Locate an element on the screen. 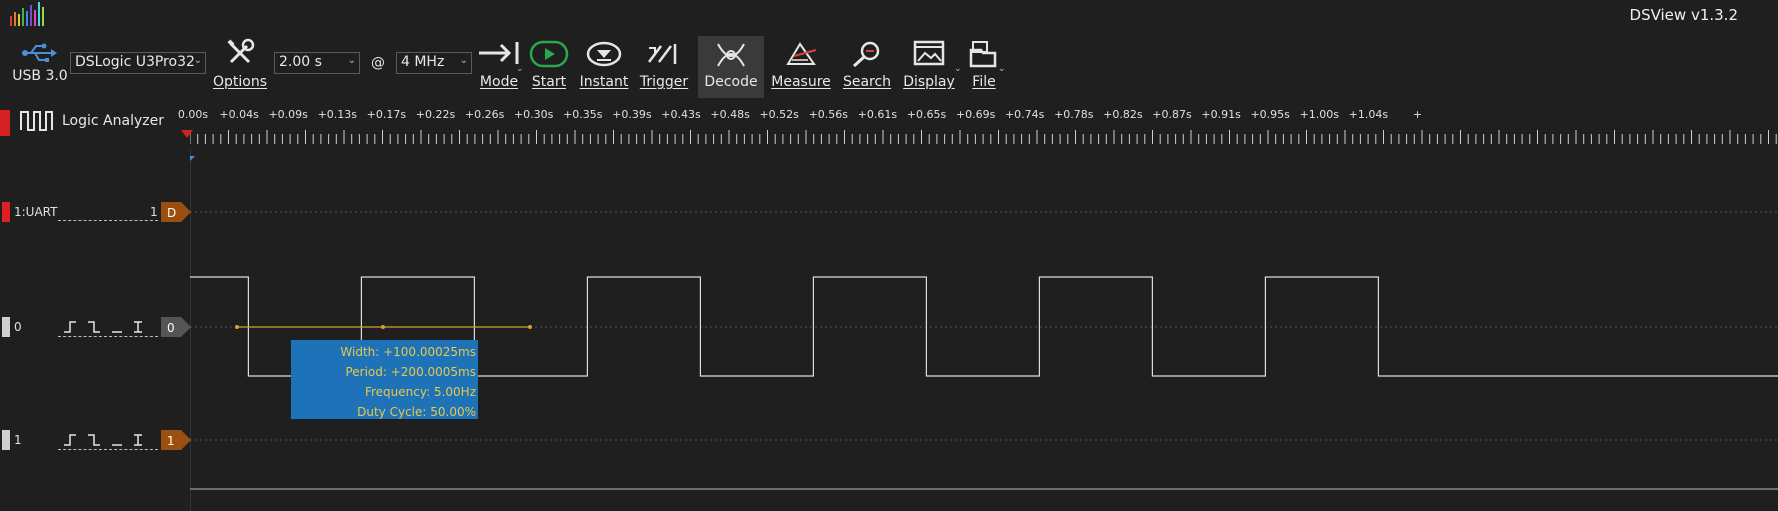  device-select-value: DSLogic U3Pro32 is located at coordinates (135, 62).